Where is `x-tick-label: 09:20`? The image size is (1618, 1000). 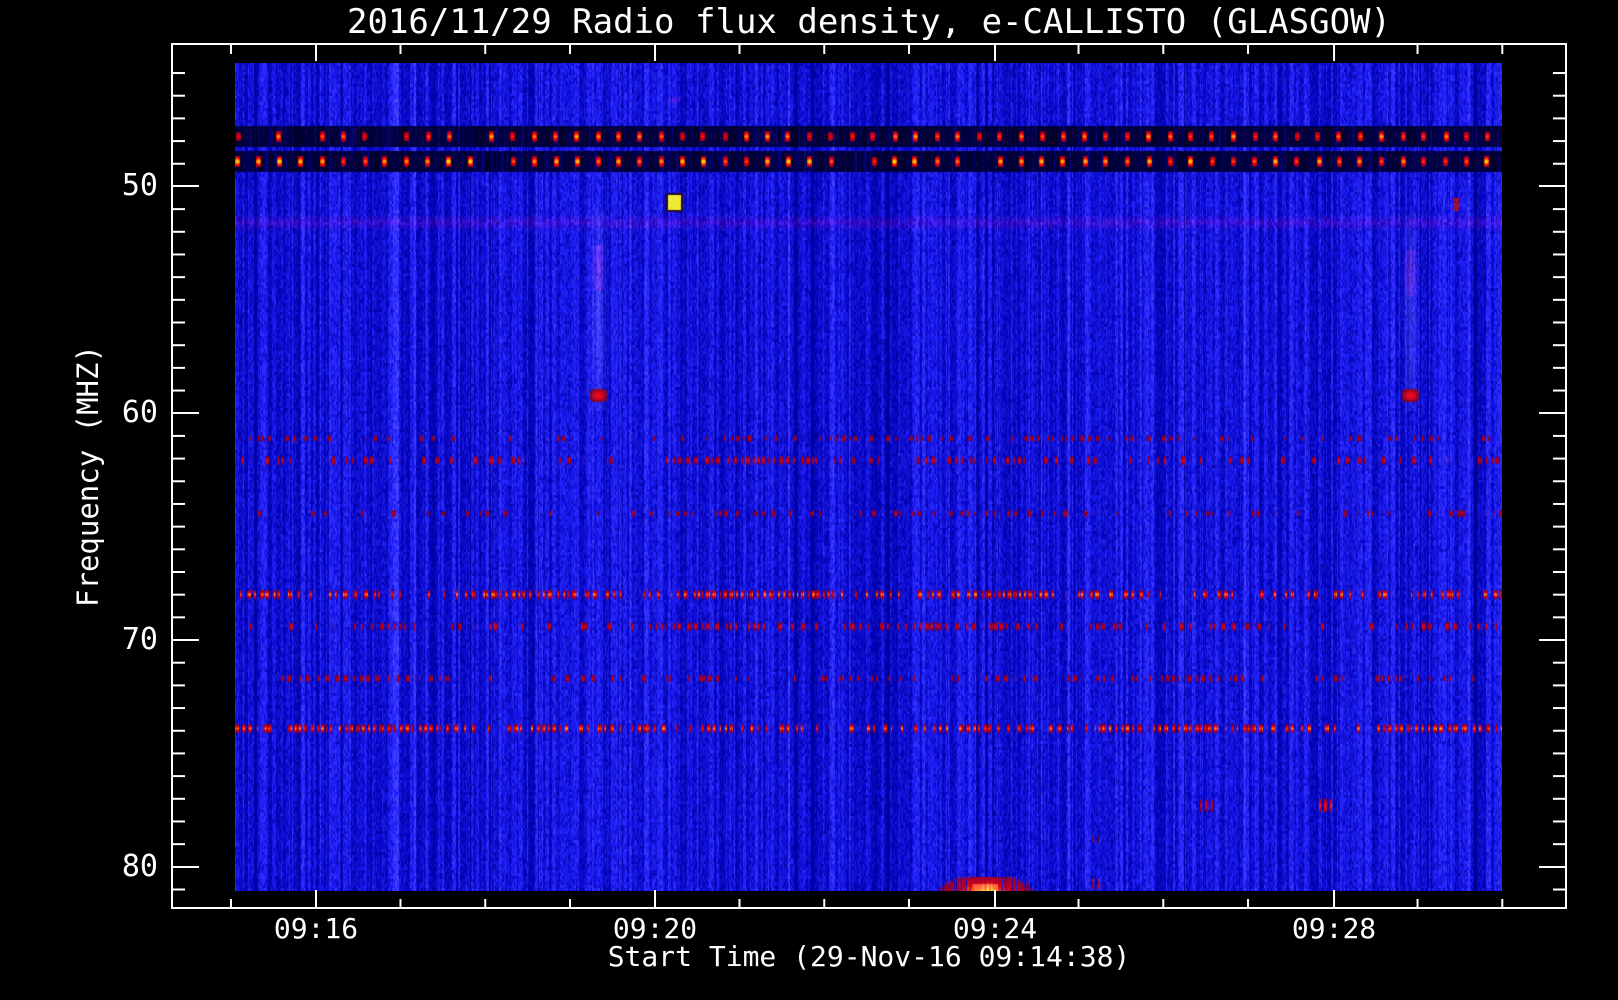
x-tick-label: 09:20 is located at coordinates (655, 928).